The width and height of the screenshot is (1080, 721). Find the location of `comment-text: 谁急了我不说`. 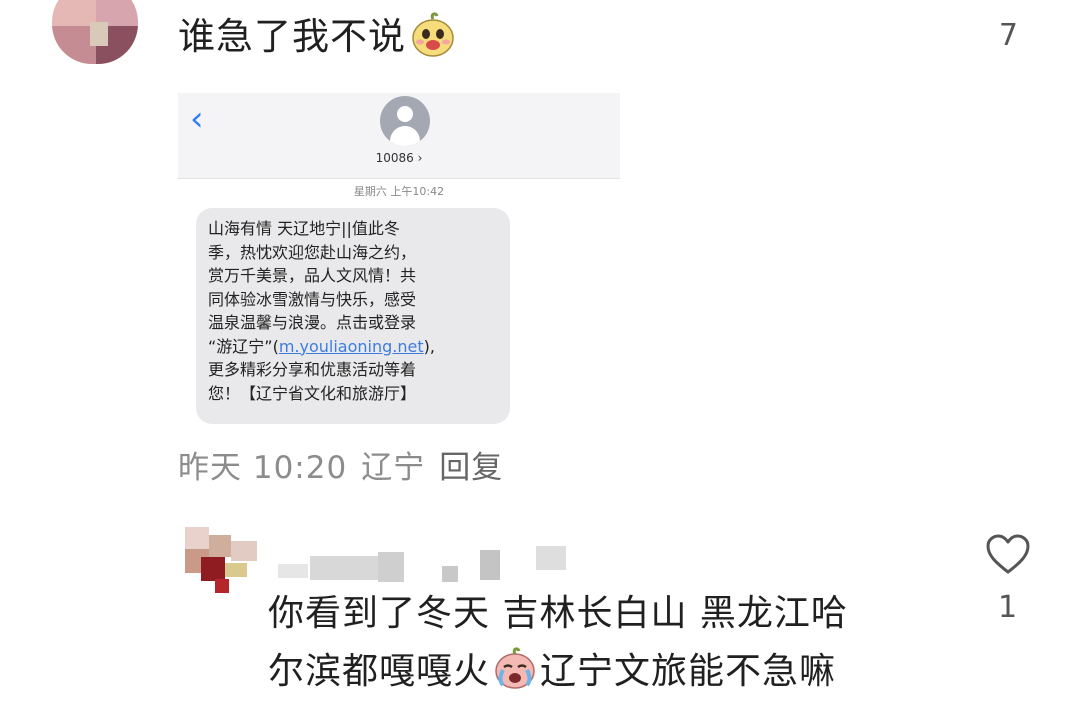

comment-text: 谁急了我不说 is located at coordinates (317, 41).